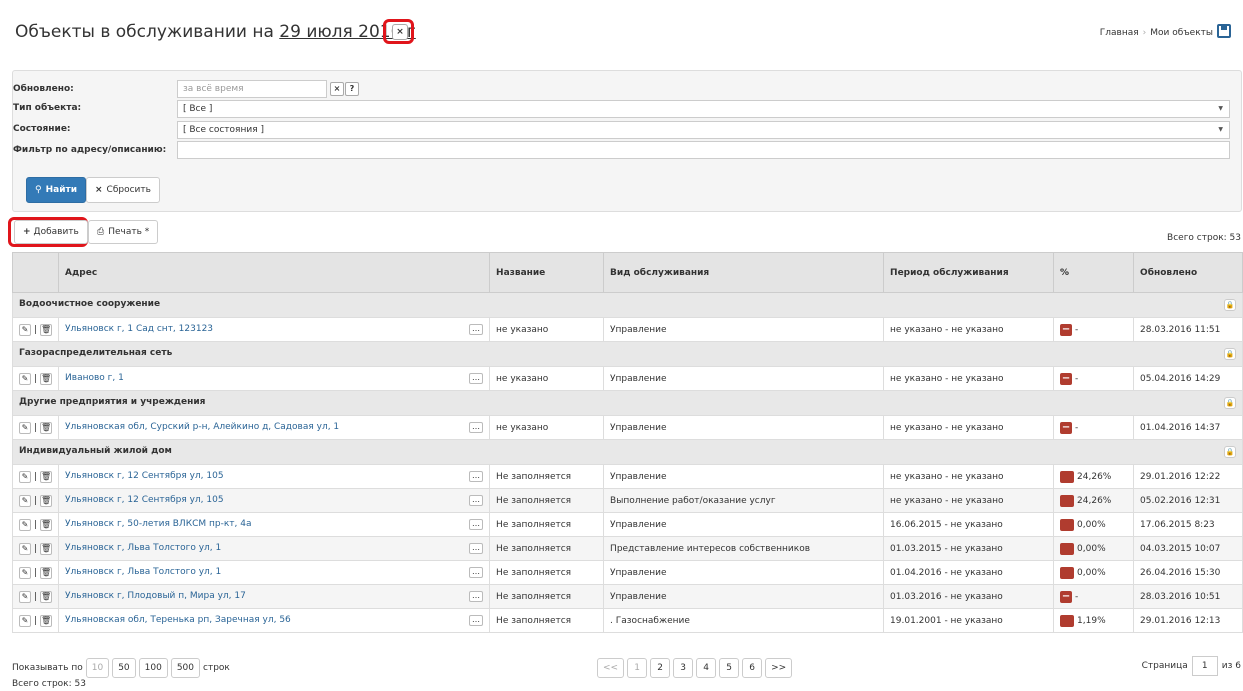 The image size is (1243, 691). Describe the element at coordinates (337, 89) in the screenshot. I see `clear-updated-button: ×` at that location.